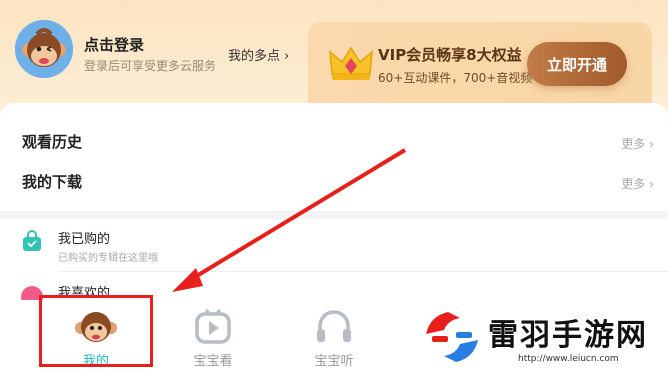  What do you see at coordinates (213, 361) in the screenshot?
I see `tab-label: 宝宝看` at bounding box center [213, 361].